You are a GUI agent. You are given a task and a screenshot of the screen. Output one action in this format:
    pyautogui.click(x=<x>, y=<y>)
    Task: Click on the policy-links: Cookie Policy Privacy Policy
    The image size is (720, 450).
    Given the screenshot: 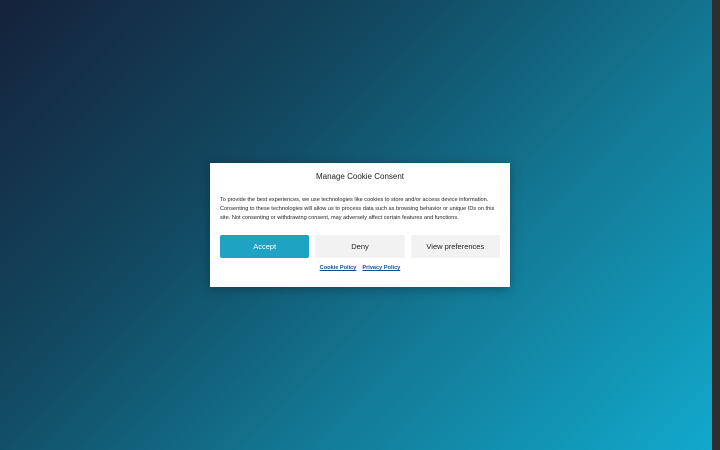 What is the action you would take?
    pyautogui.click(x=360, y=268)
    